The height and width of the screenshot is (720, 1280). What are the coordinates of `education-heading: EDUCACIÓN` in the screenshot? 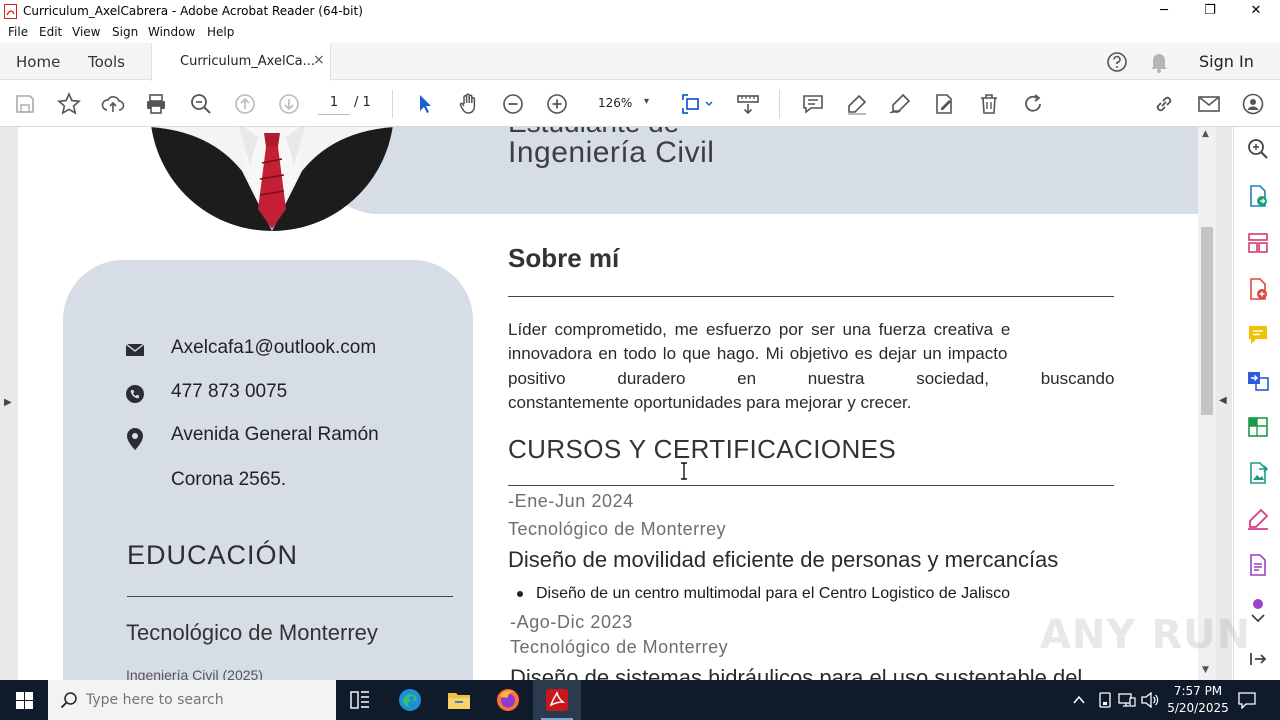 It's located at (213, 555).